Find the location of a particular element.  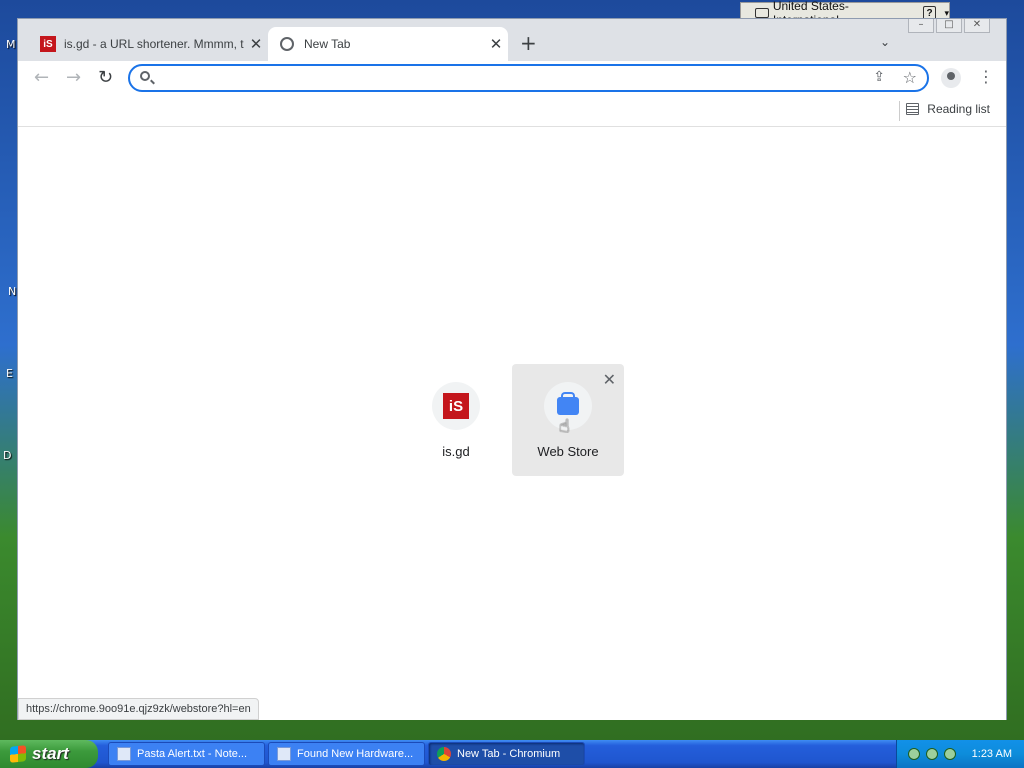

taskbar-item-chromium: New Tab - Chromium is located at coordinates (506, 754).